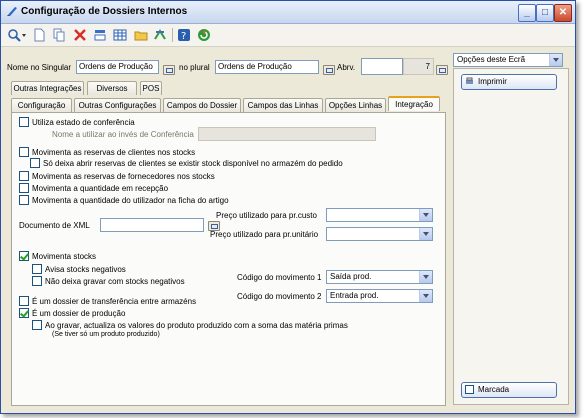 Image resolution: width=584 pixels, height=418 pixels. Describe the element at coordinates (24, 200) in the screenshot. I see `mov-qtd-utilizador-checkbox` at that location.